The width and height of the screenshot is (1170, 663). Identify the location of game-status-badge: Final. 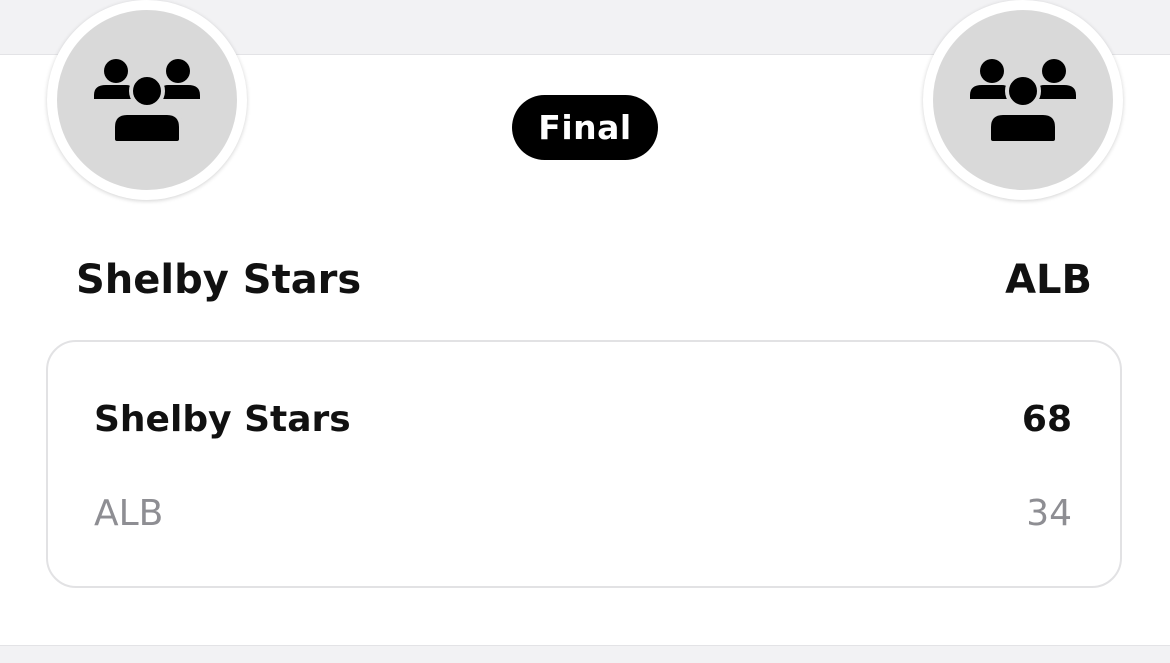
(585, 127).